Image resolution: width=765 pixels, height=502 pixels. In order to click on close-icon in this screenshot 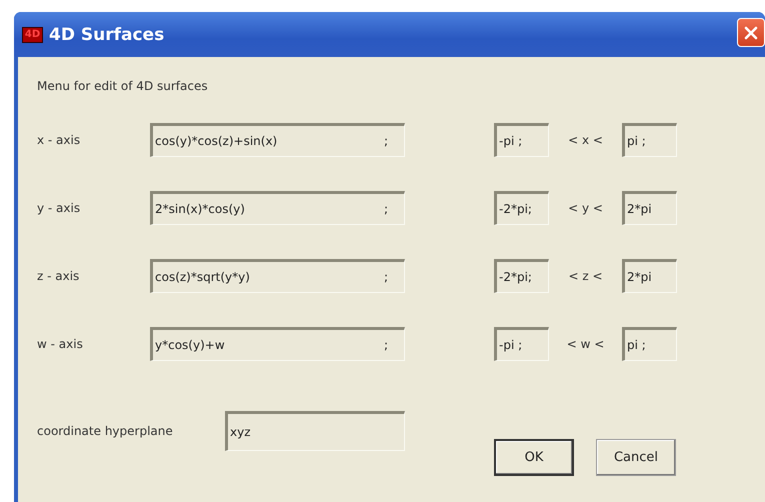, I will do `click(751, 32)`.